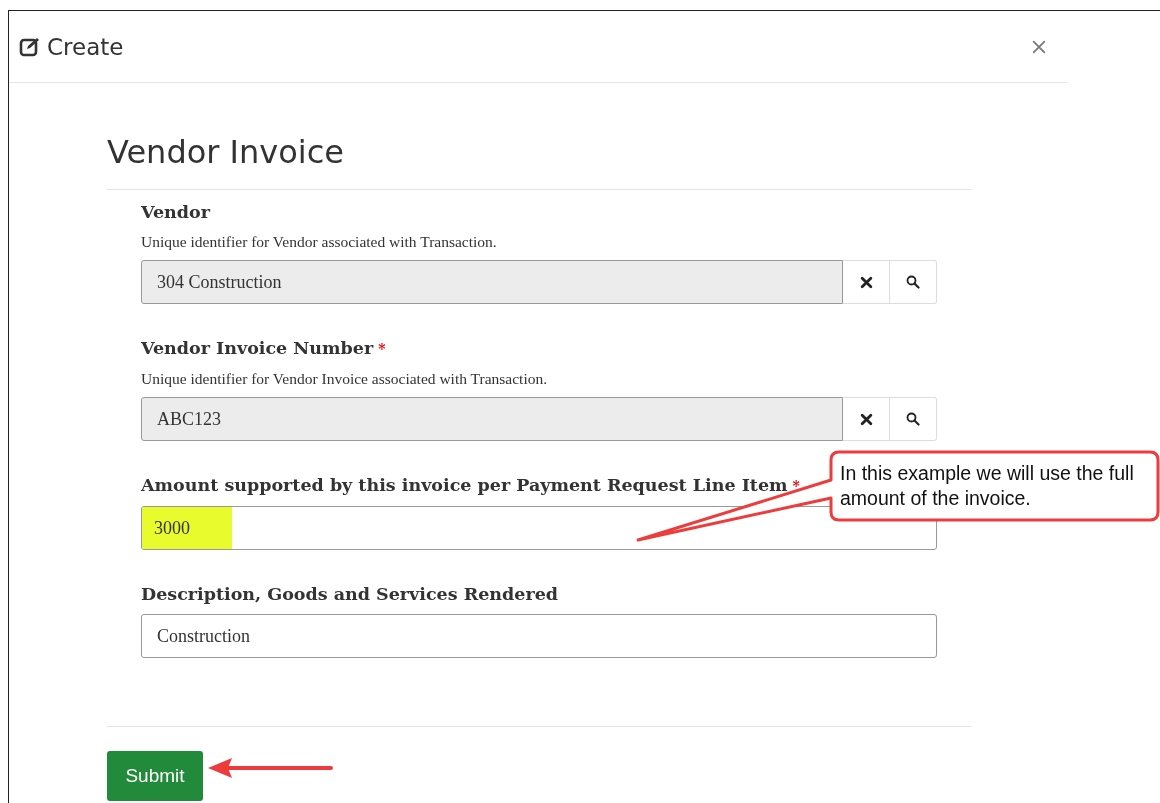  I want to click on field-description: Unique identifier for Vendor associated with Transaction., so click(319, 242).